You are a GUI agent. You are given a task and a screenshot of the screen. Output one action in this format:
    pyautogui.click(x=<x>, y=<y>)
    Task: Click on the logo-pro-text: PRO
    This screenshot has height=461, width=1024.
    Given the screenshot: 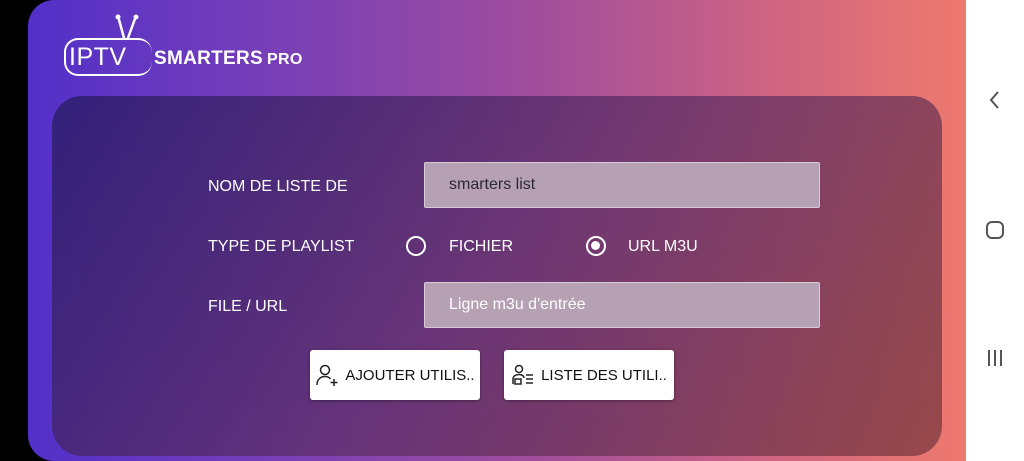 What is the action you would take?
    pyautogui.click(x=285, y=59)
    